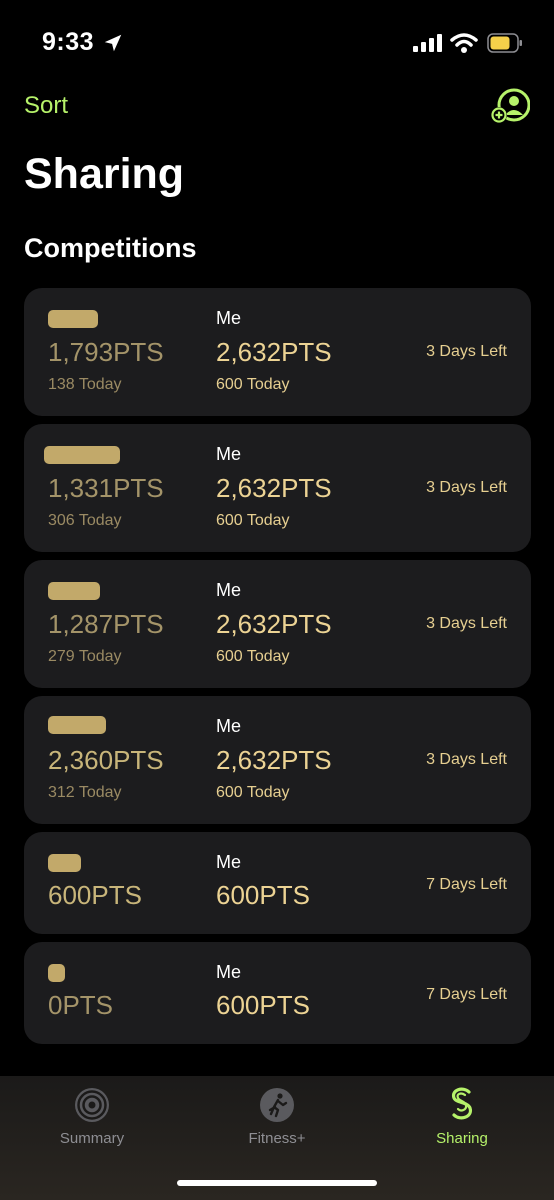  What do you see at coordinates (427, 43) in the screenshot?
I see `cellular-signal-icon` at bounding box center [427, 43].